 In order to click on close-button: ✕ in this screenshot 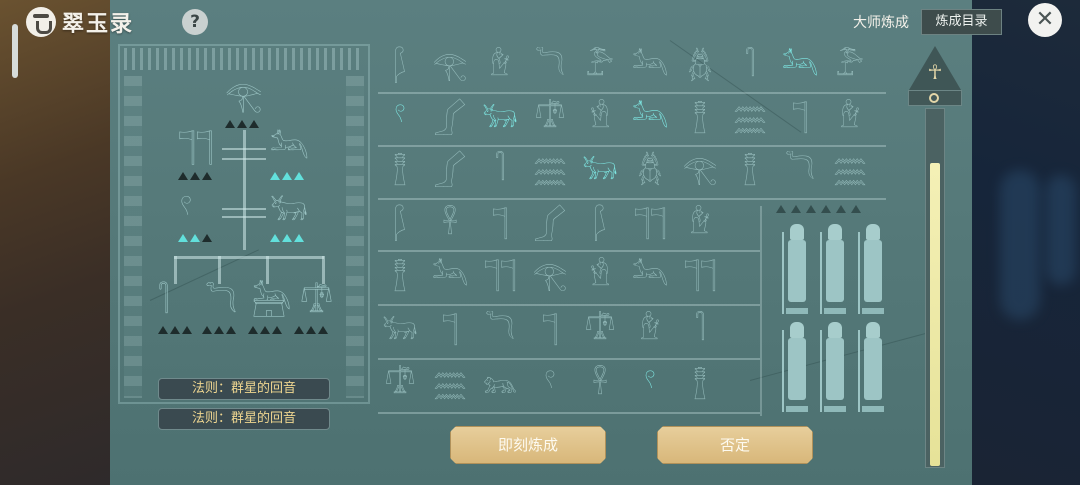, I will do `click(1045, 20)`.